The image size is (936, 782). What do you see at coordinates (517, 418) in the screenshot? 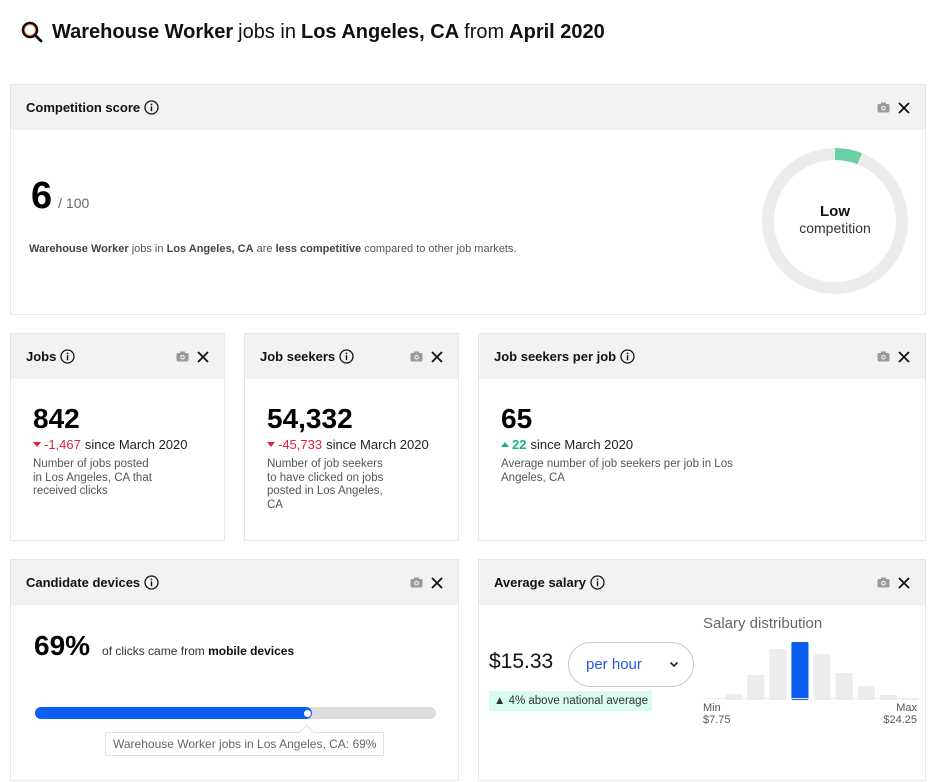
I see `per-job-value: 65` at bounding box center [517, 418].